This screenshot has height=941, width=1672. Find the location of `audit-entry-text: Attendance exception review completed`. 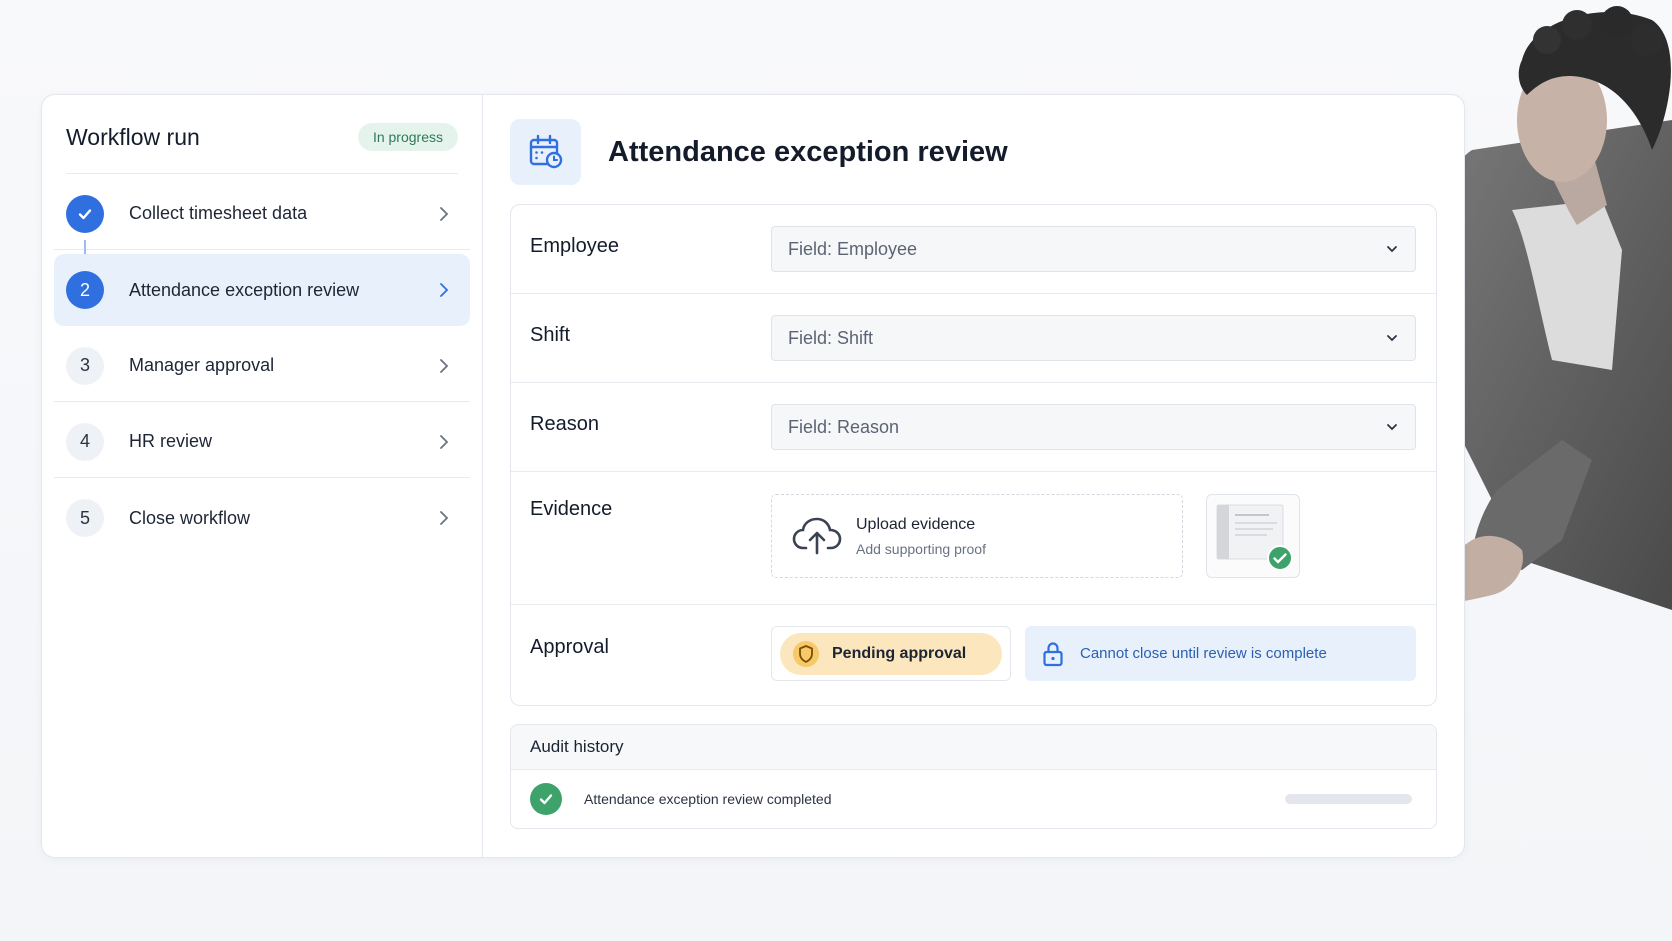

audit-entry-text: Attendance exception review completed is located at coordinates (708, 799).